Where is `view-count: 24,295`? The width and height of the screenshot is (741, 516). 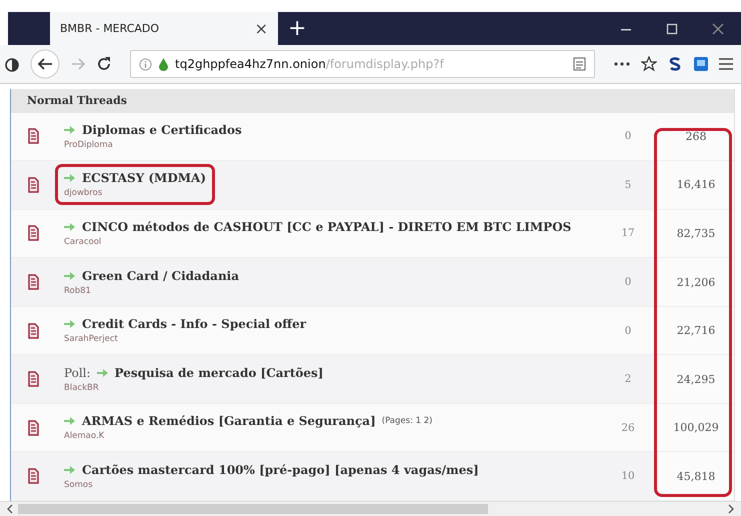
view-count: 24,295 is located at coordinates (696, 379).